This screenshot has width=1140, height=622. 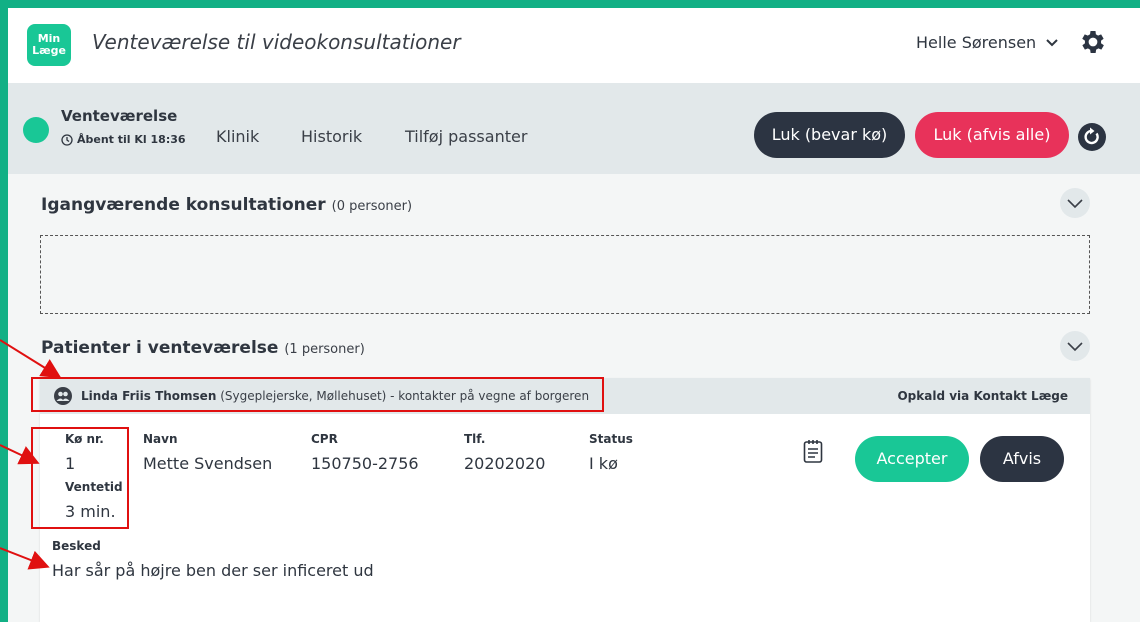 What do you see at coordinates (982, 396) in the screenshot?
I see `call-channel: Opkald via Kontakt Læge` at bounding box center [982, 396].